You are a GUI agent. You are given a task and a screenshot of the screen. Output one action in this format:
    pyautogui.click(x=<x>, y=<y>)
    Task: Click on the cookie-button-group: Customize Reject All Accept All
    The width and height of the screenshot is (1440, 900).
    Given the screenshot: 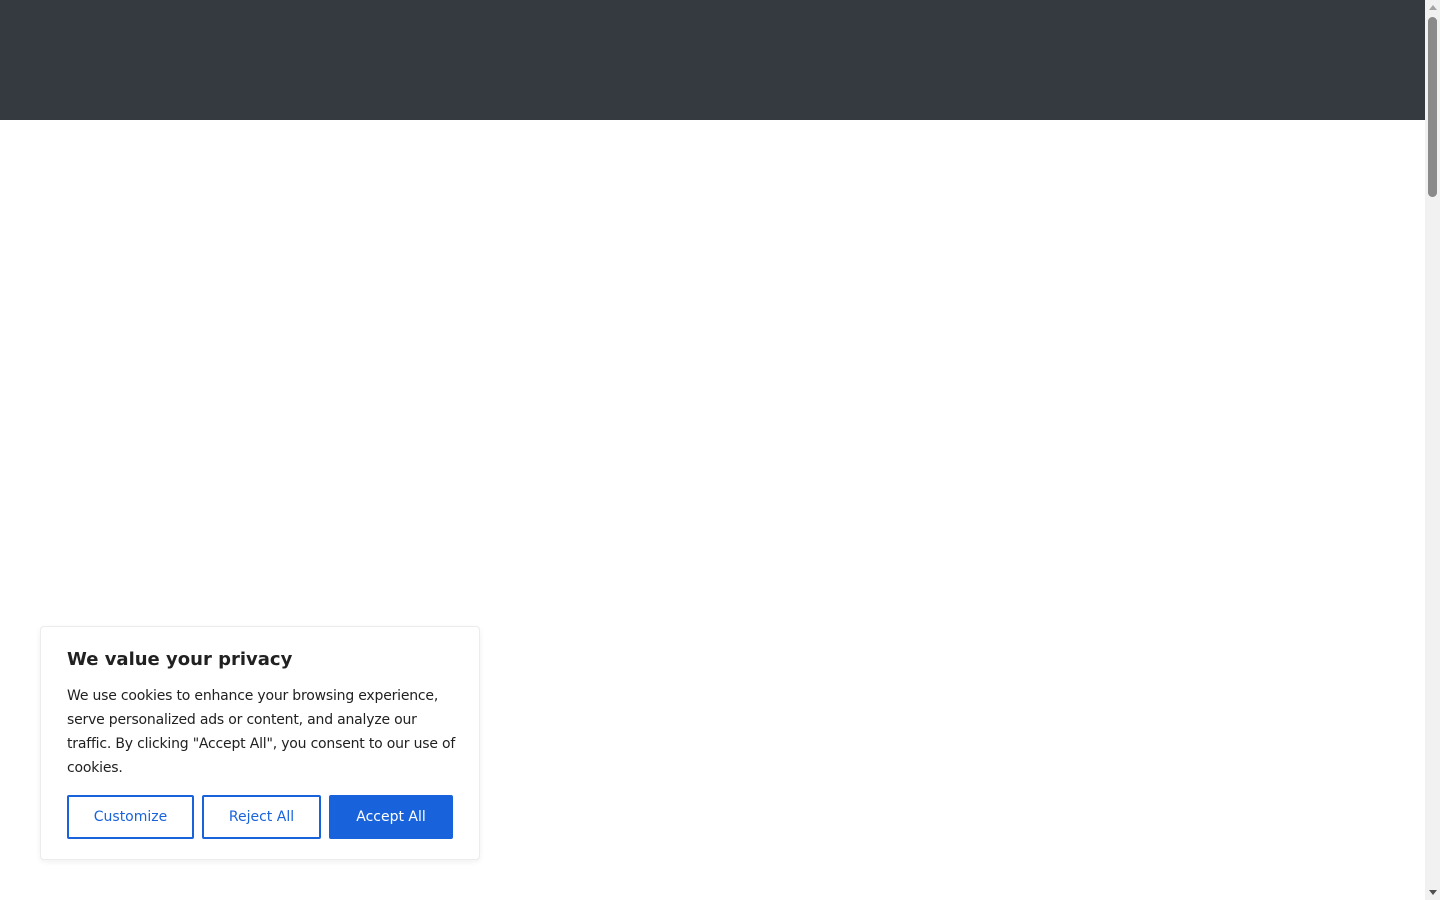 What is the action you would take?
    pyautogui.click(x=260, y=817)
    